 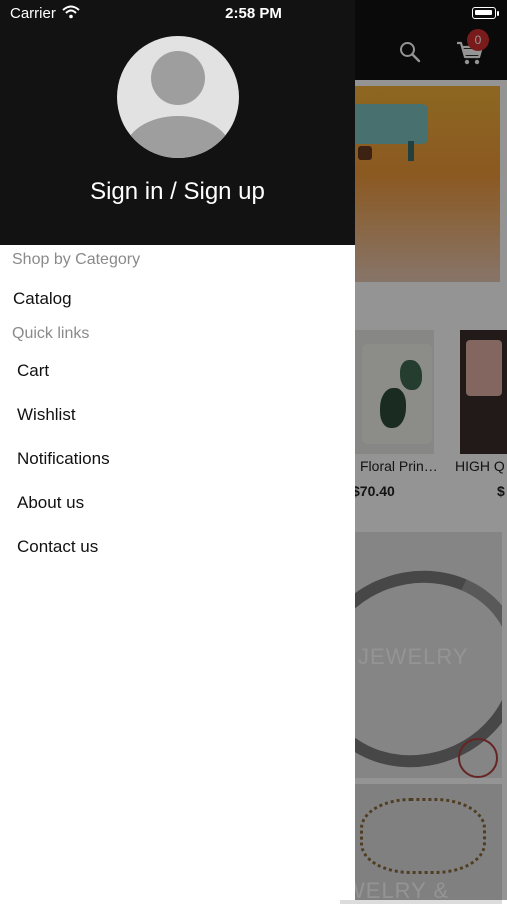 I want to click on menu-item-cart: Cart, so click(x=177, y=371).